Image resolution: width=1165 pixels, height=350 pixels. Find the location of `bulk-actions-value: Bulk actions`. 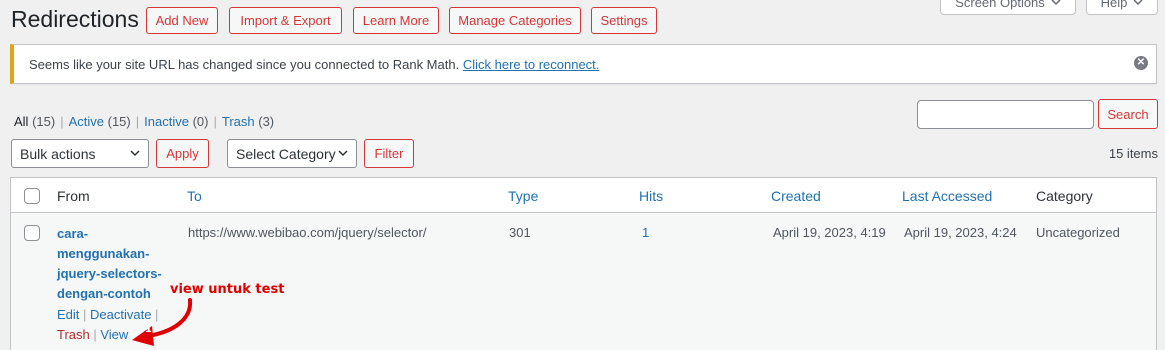

bulk-actions-value: Bulk actions is located at coordinates (58, 153).